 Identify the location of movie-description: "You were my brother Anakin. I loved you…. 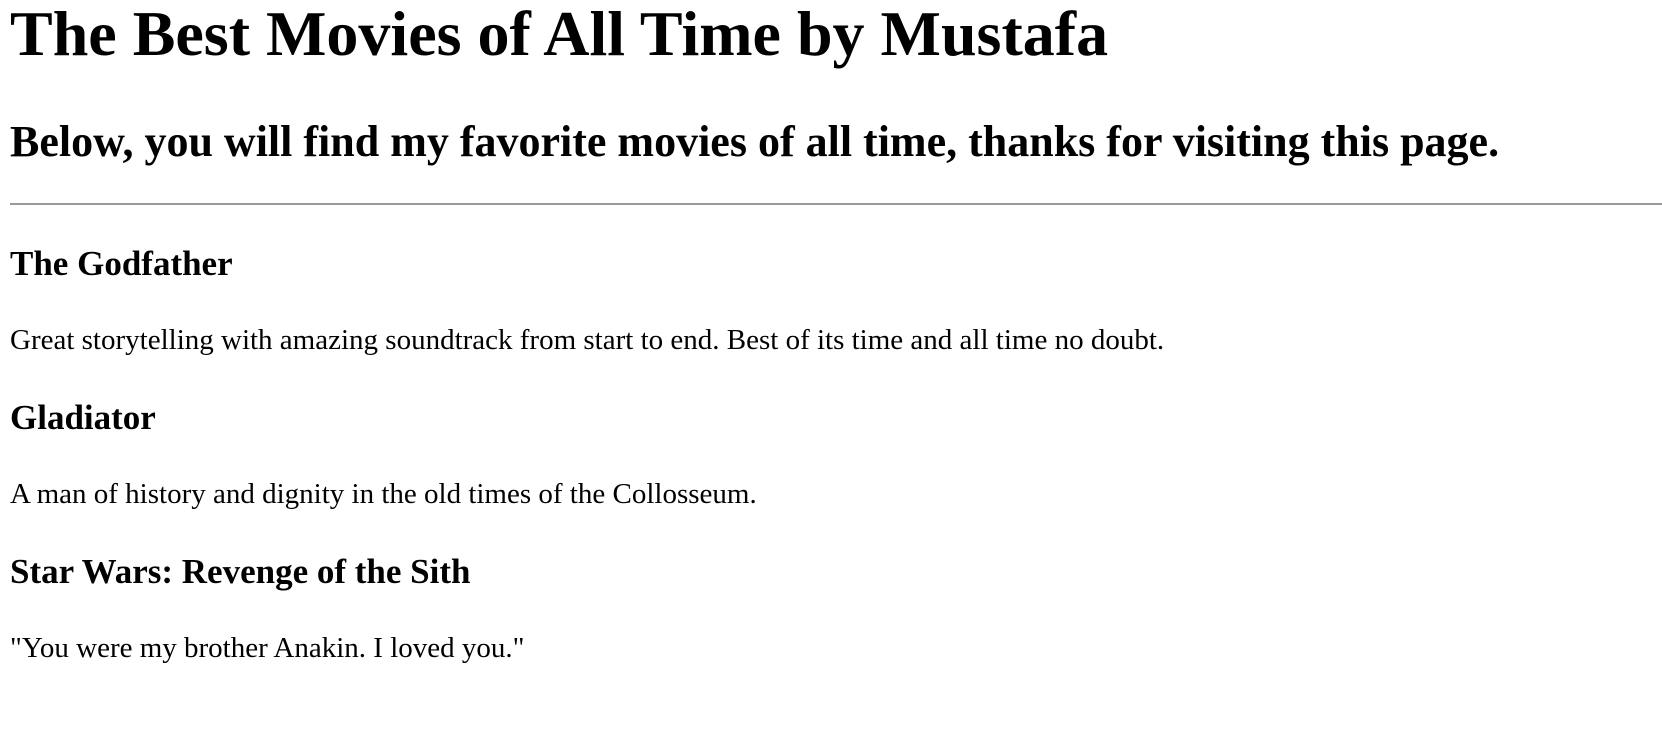
(267, 648).